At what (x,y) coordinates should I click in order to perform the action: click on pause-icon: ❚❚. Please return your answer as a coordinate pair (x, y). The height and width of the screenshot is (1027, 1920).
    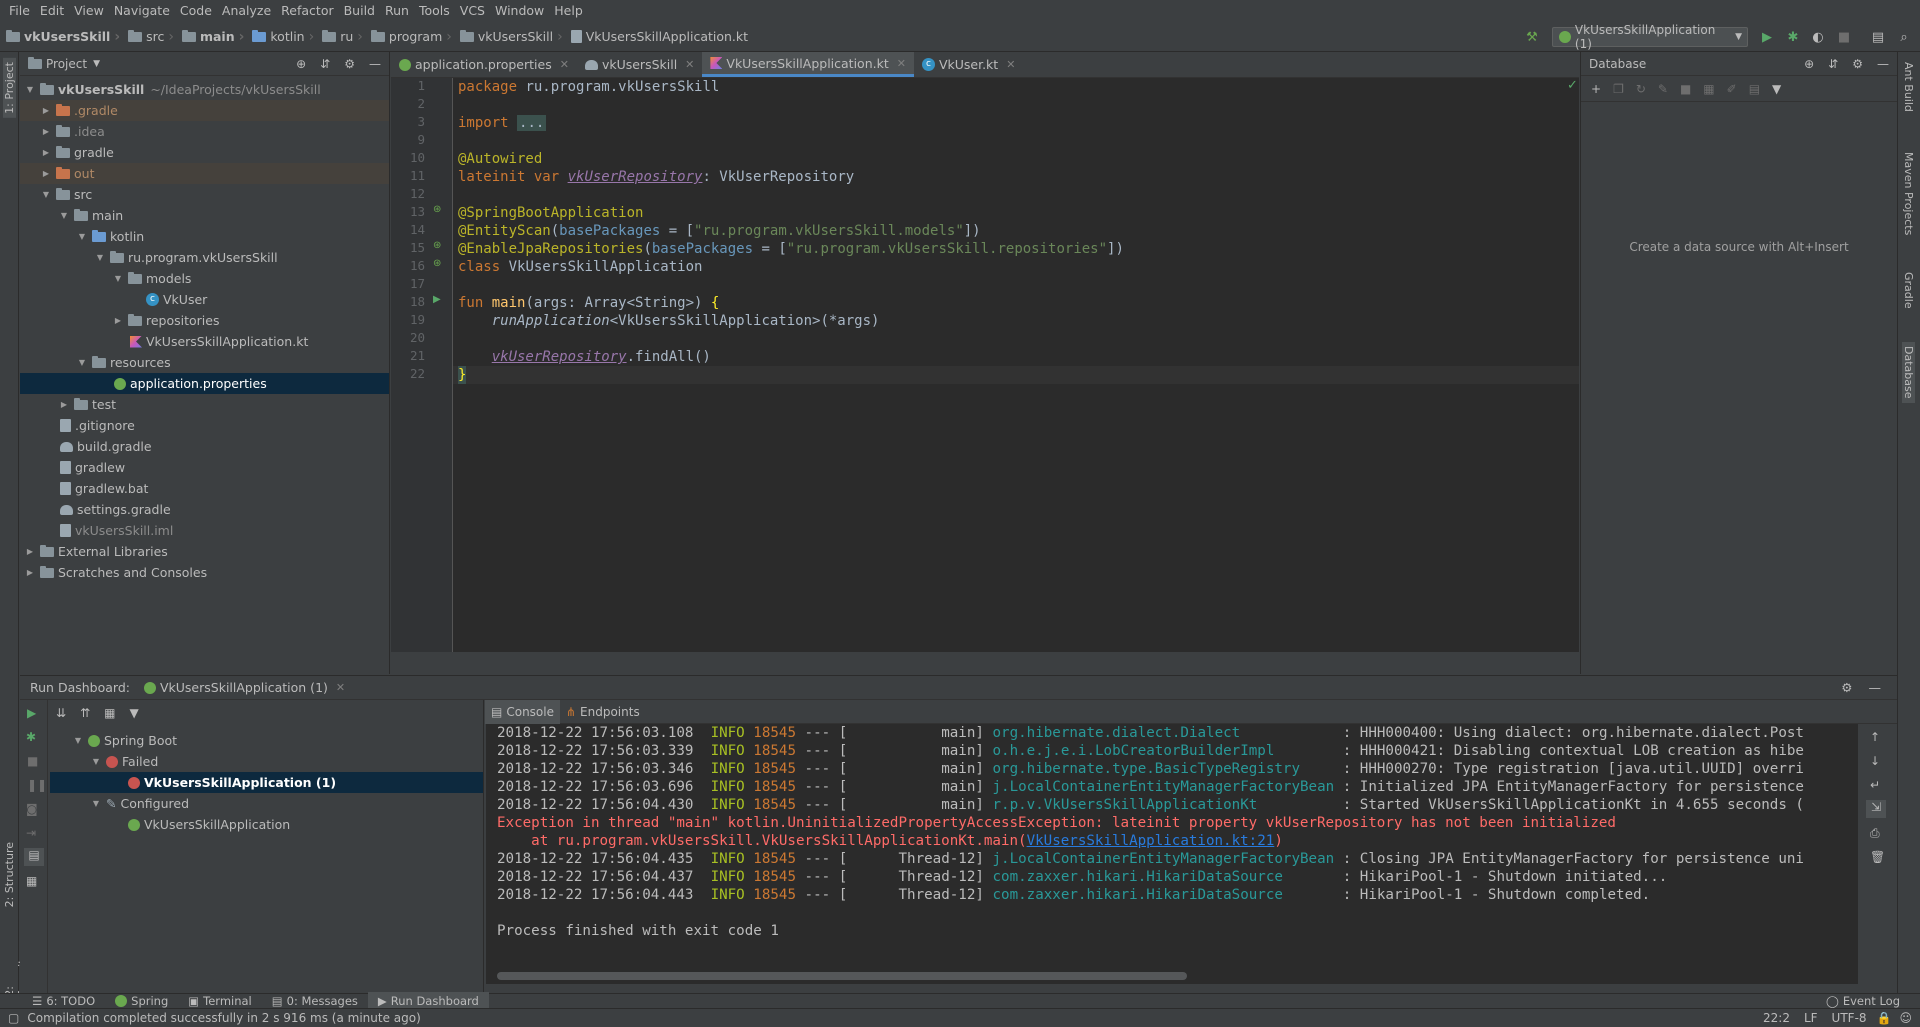
    Looking at the image, I should click on (37, 785).